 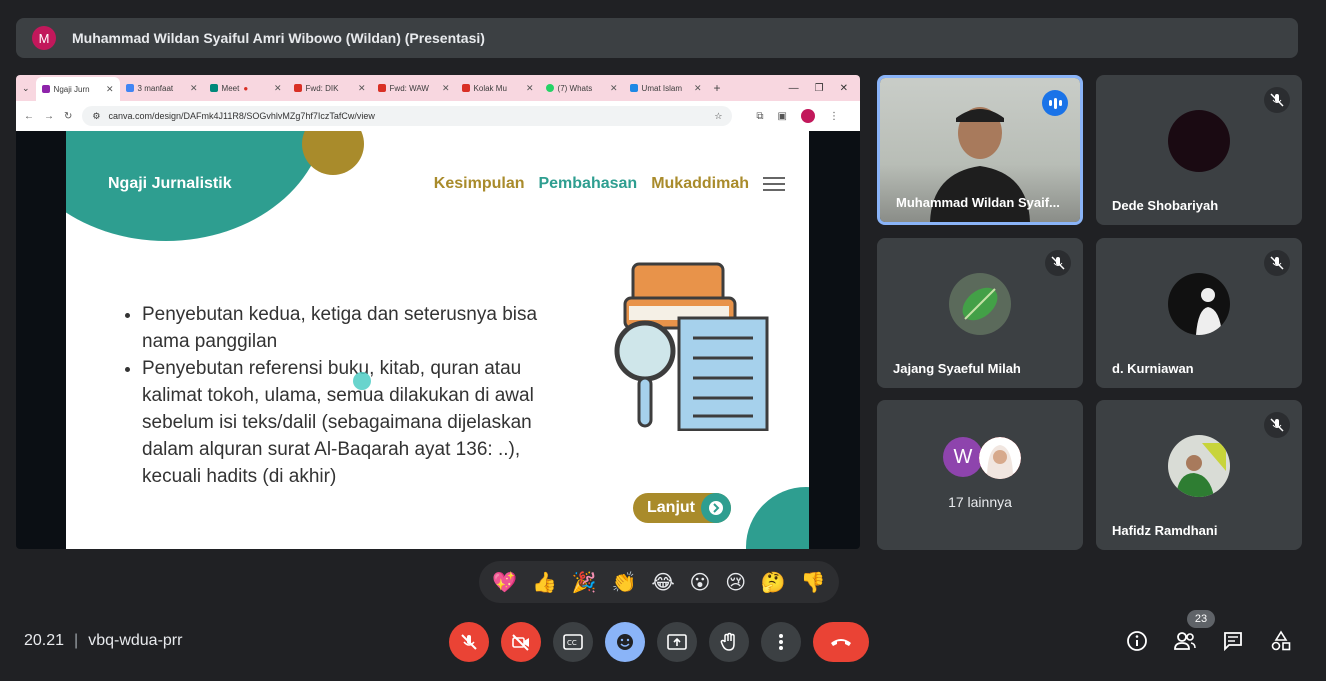 What do you see at coordinates (230, 88) in the screenshot?
I see `tab-label: Meet` at bounding box center [230, 88].